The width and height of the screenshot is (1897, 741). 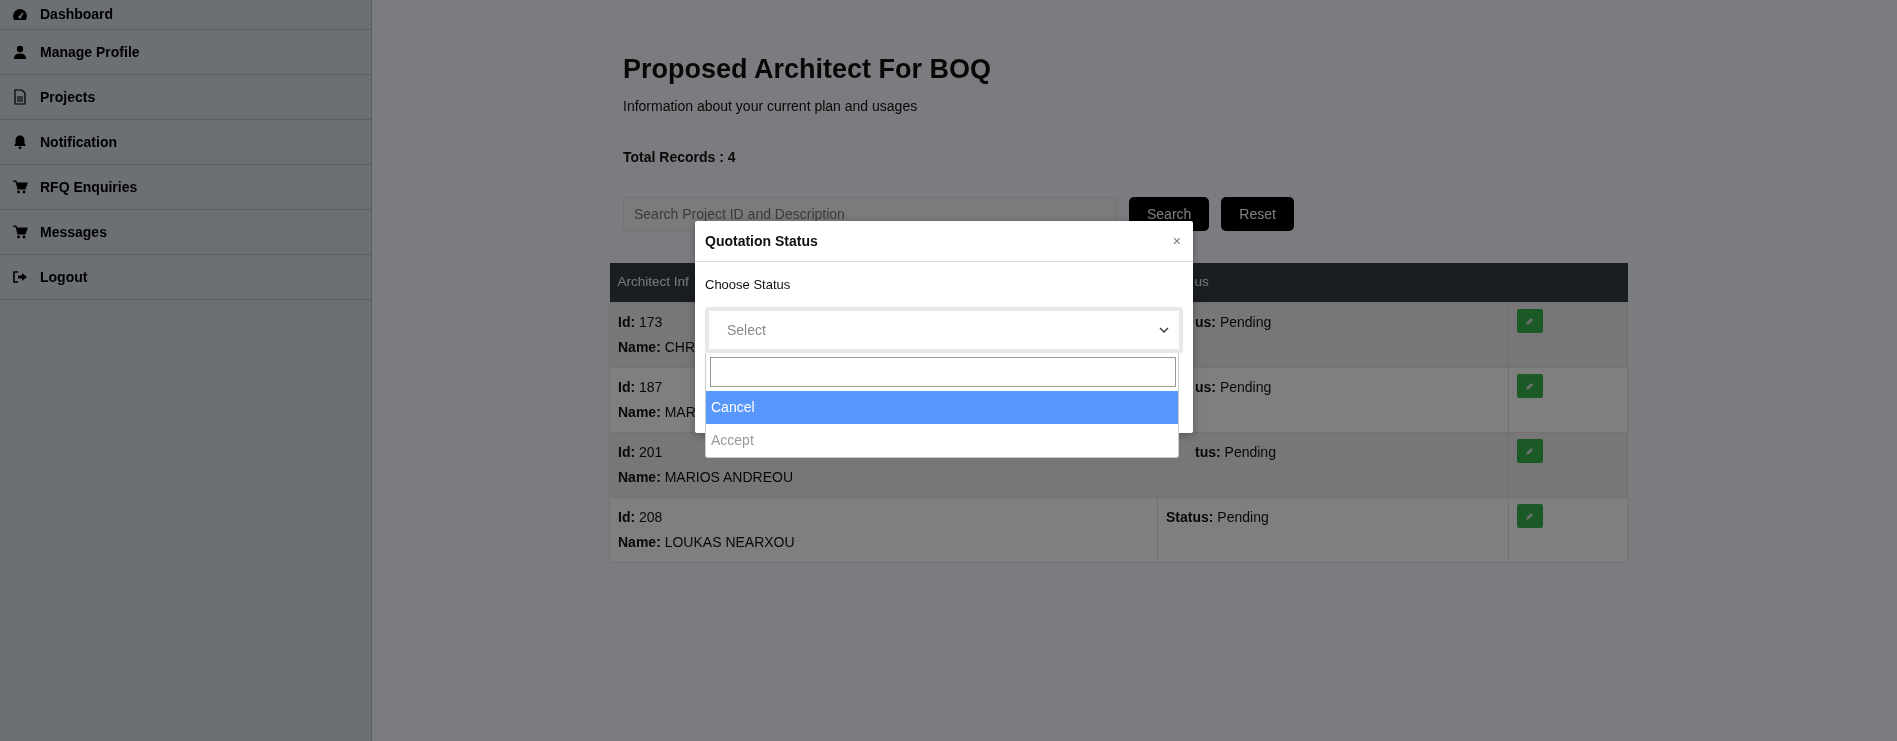 What do you see at coordinates (657, 347) in the screenshot?
I see `architect-name: Name: CHR` at bounding box center [657, 347].